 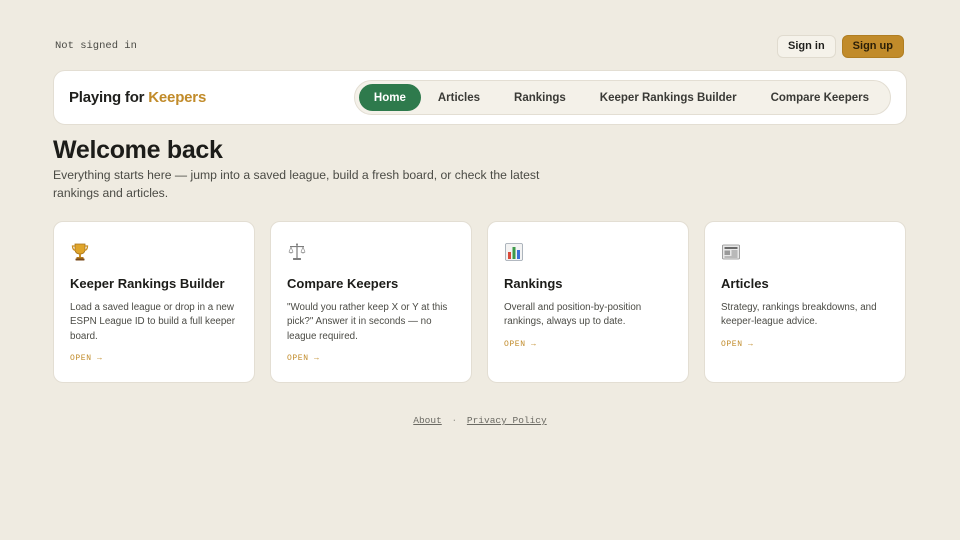 I want to click on card-title: Keeper Rankings Builder, so click(x=147, y=283).